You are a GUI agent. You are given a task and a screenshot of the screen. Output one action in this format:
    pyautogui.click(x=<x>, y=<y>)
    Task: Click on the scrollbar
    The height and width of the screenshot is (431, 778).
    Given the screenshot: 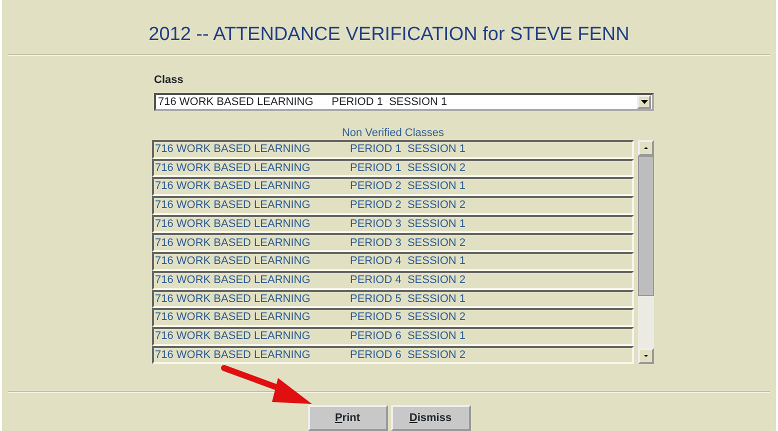 What is the action you would take?
    pyautogui.click(x=646, y=252)
    